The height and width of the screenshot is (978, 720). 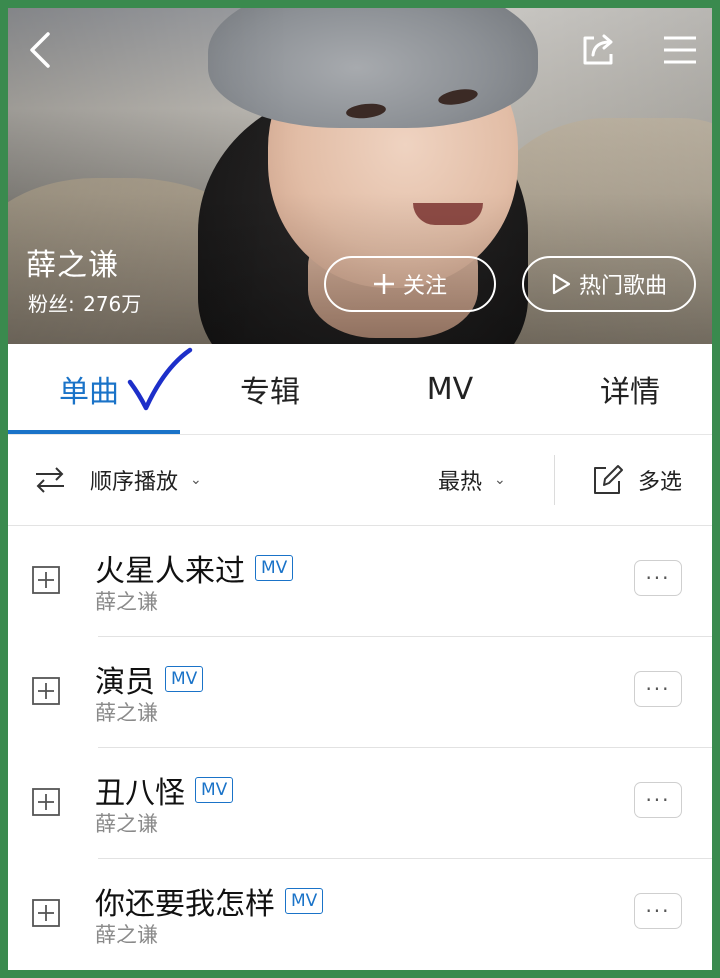 I want to click on tab-albums-label: 专辑, so click(x=270, y=392).